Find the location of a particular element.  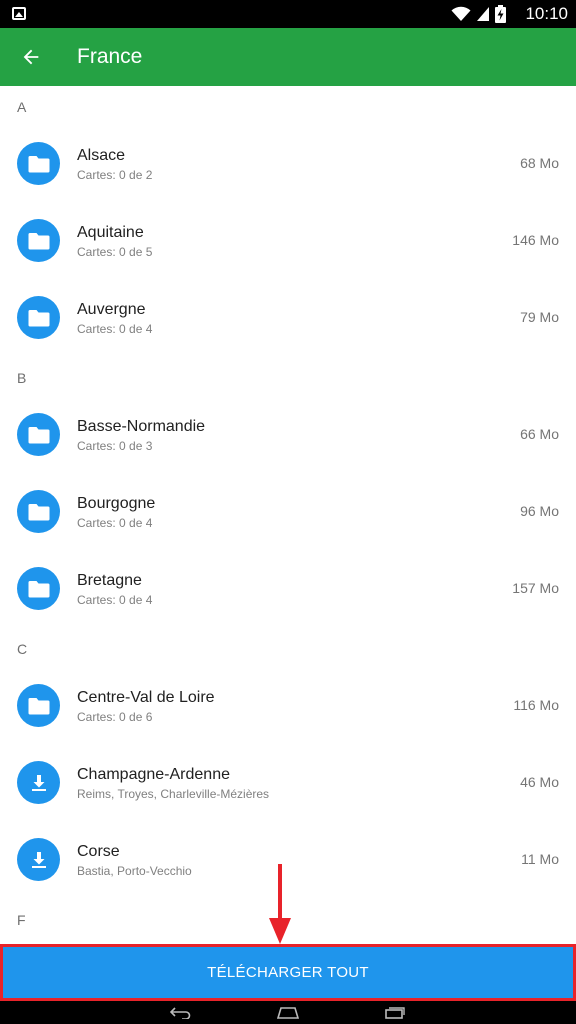

wifi-icon is located at coordinates (461, 13).